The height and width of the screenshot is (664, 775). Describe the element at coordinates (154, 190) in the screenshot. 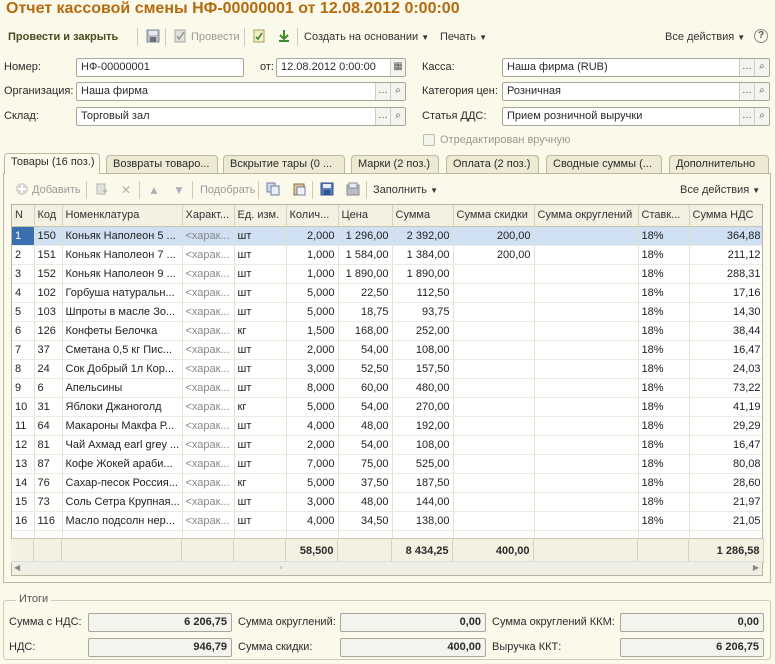

I see `move-up-icon: ▲` at that location.